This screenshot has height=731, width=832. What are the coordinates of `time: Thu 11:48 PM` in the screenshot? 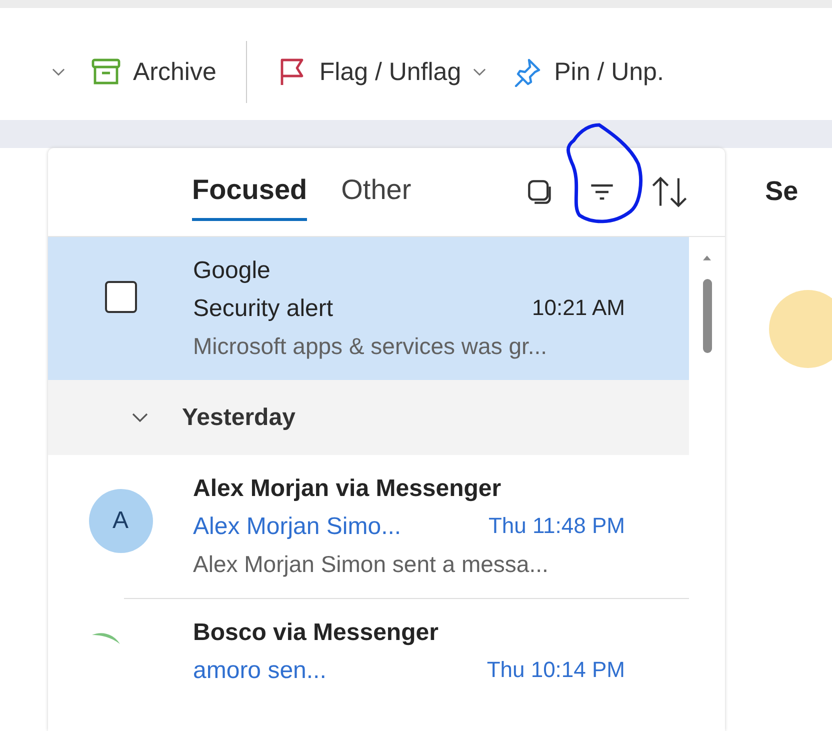 It's located at (556, 526).